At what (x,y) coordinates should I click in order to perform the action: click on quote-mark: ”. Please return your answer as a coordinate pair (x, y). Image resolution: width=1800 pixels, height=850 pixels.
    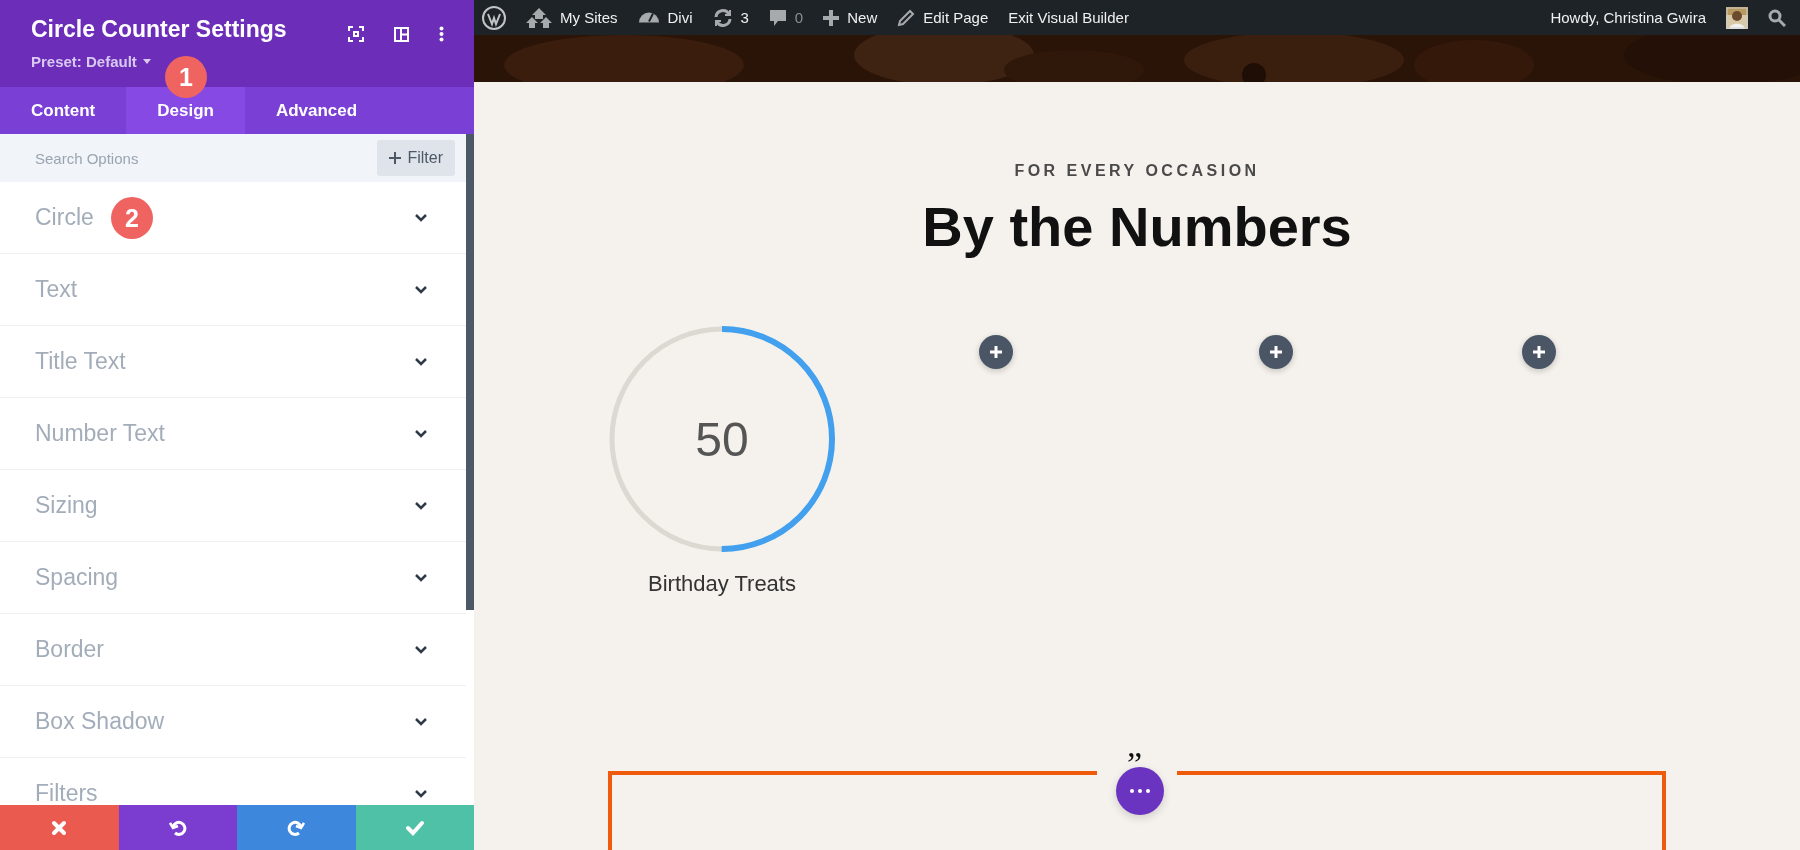
    Looking at the image, I should click on (1135, 764).